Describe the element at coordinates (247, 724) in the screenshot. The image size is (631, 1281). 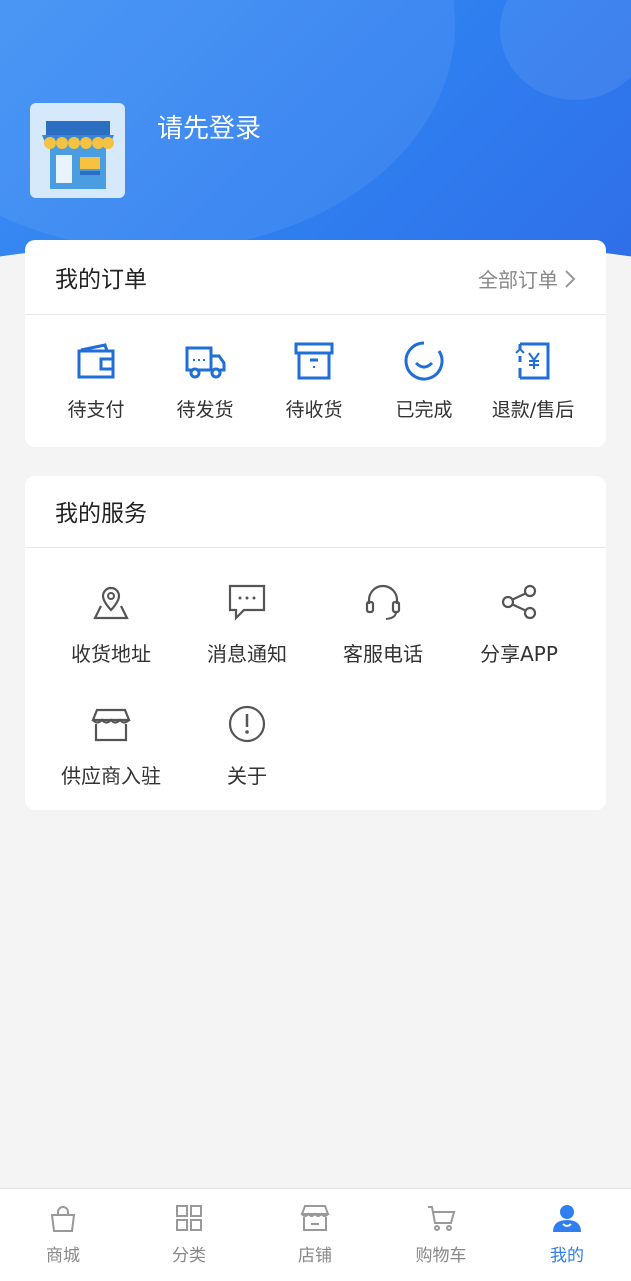
I see `info-exclamation-icon` at that location.